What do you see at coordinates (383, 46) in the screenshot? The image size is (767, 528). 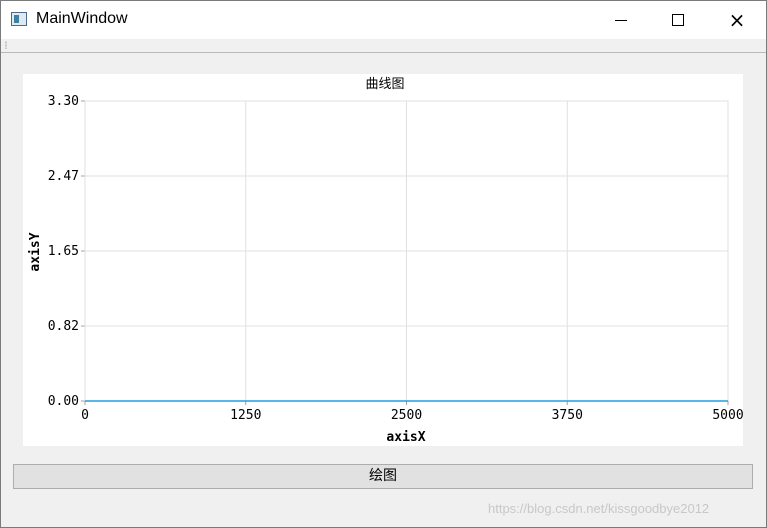 I see `toolbar` at bounding box center [383, 46].